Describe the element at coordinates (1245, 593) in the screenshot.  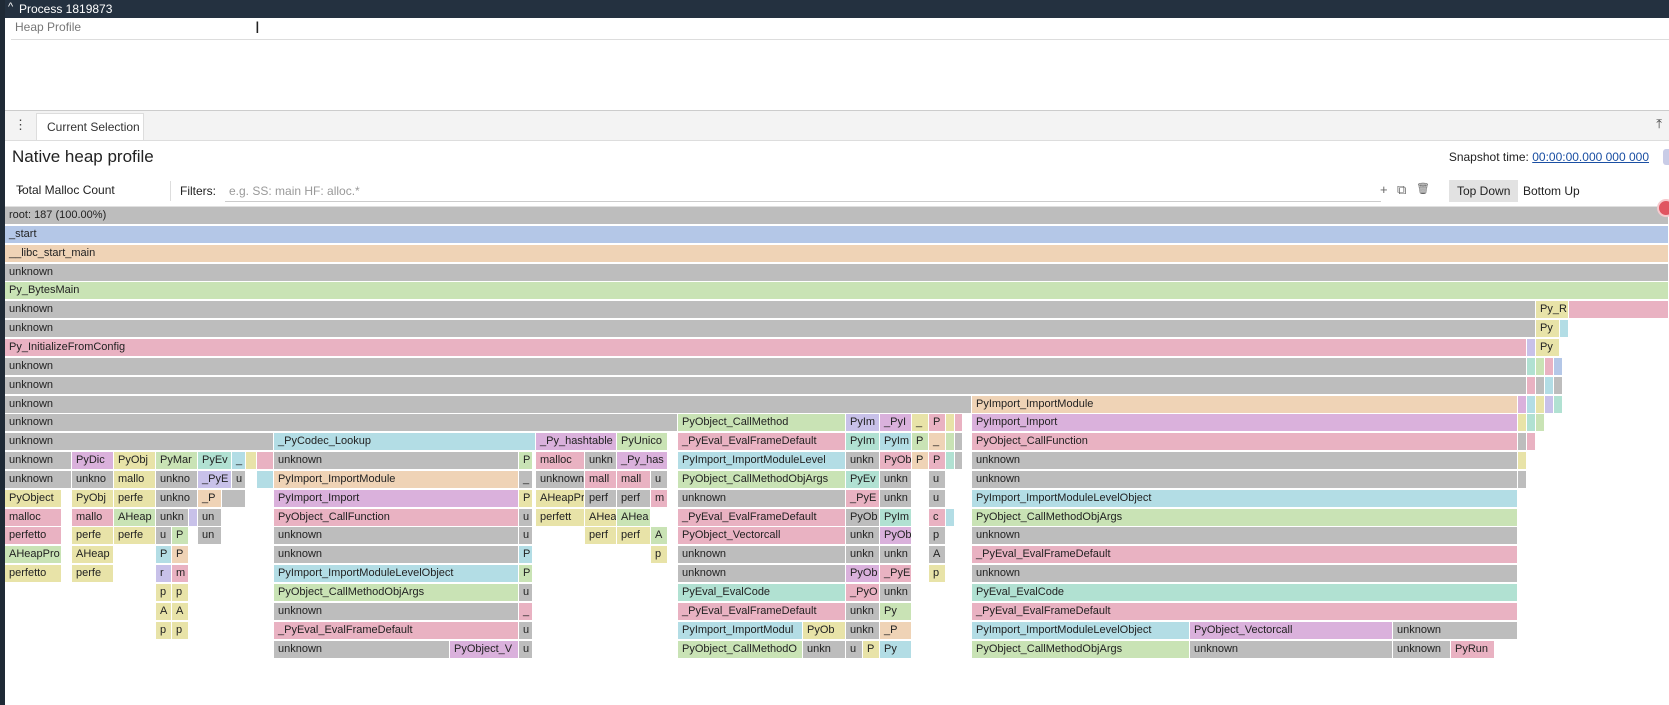
I see `flame-frame: PyEval_EvalCode` at that location.